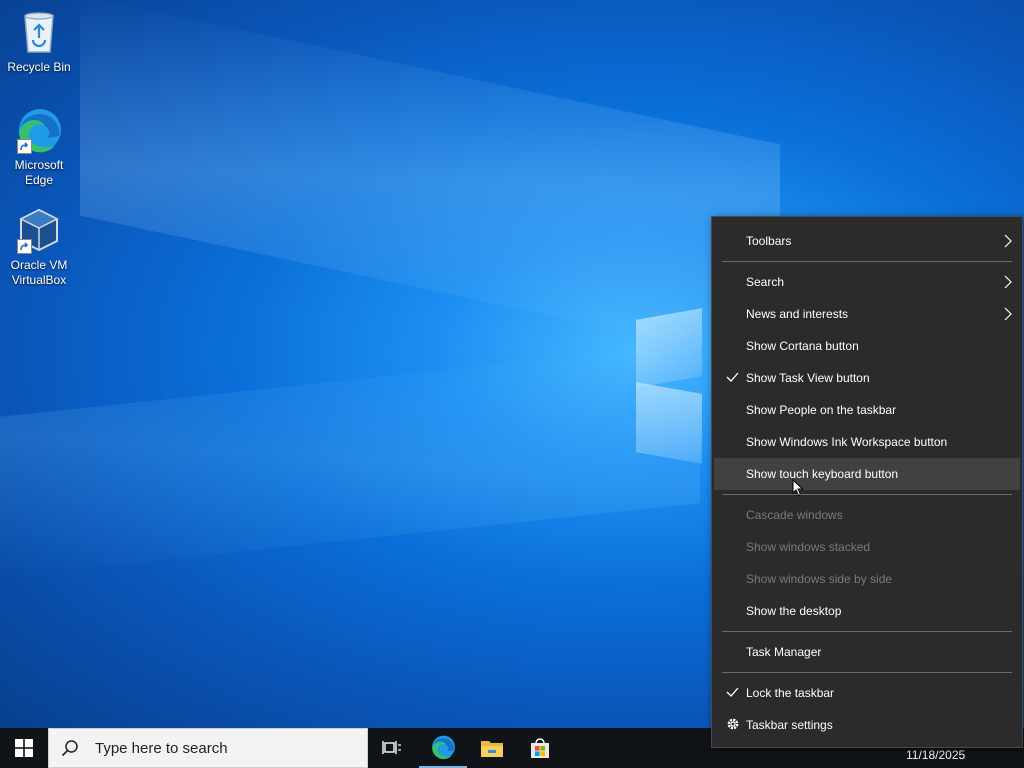  I want to click on menu-item-label: Show the desktop, so click(794, 611).